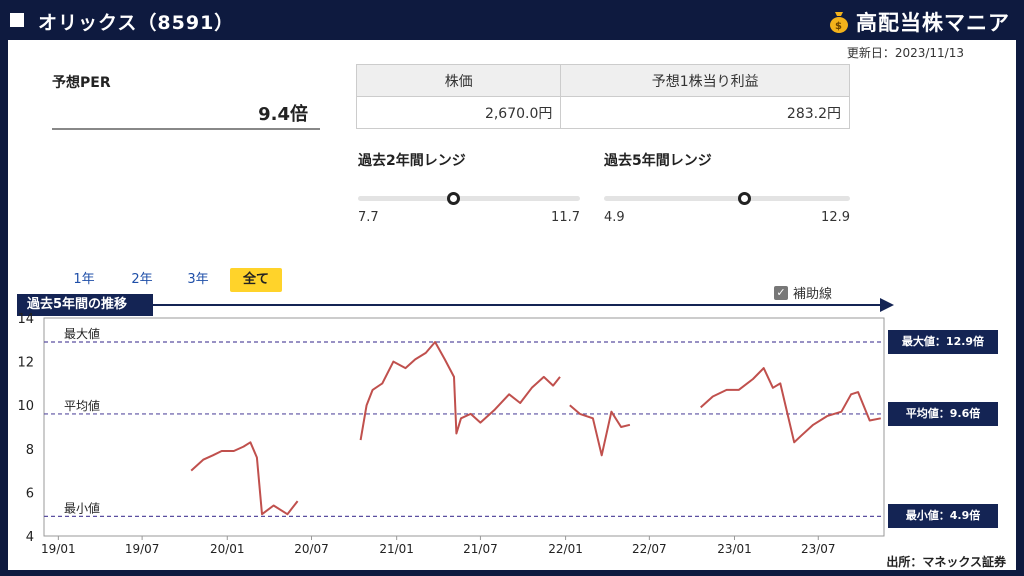  What do you see at coordinates (25, 363) in the screenshot?
I see `y-tick-label: 12` at bounding box center [25, 363].